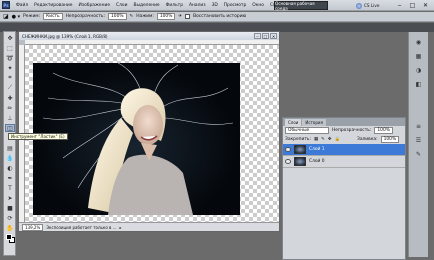 This screenshot has height=260, width=434. What do you see at coordinates (390, 139) in the screenshot?
I see `fill-input: 100%` at bounding box center [390, 139].